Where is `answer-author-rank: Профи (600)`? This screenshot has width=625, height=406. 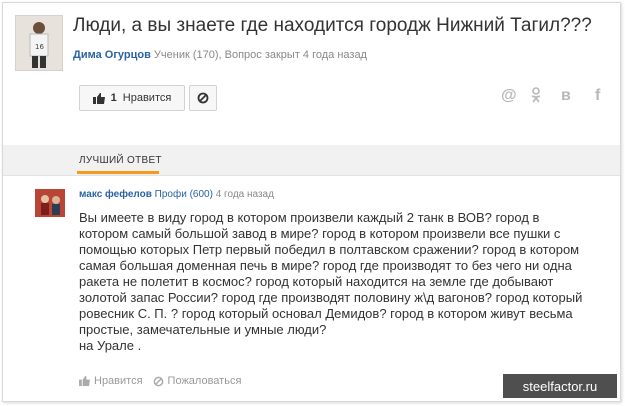 answer-author-rank: Профи (600) is located at coordinates (183, 194).